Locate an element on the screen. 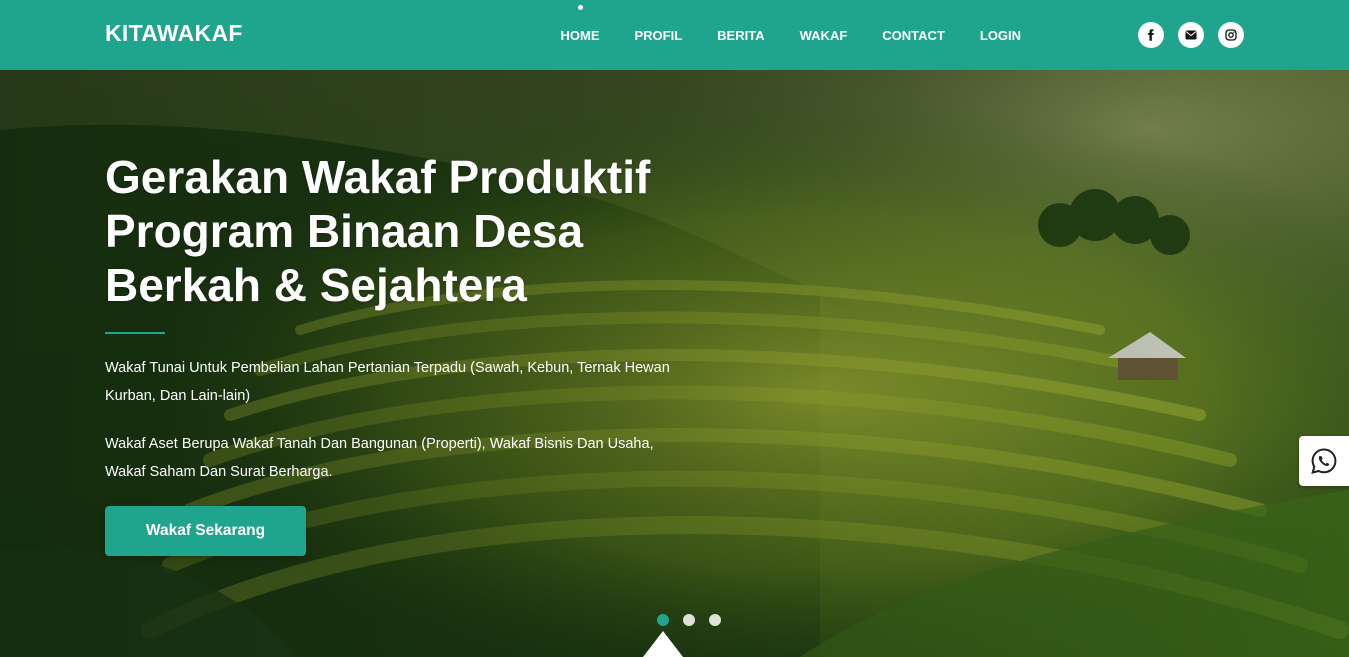 The width and height of the screenshot is (1349, 657). main-nav: HOME PROFIL BERITA WAKAF CONTACT LOGIN is located at coordinates (791, 35).